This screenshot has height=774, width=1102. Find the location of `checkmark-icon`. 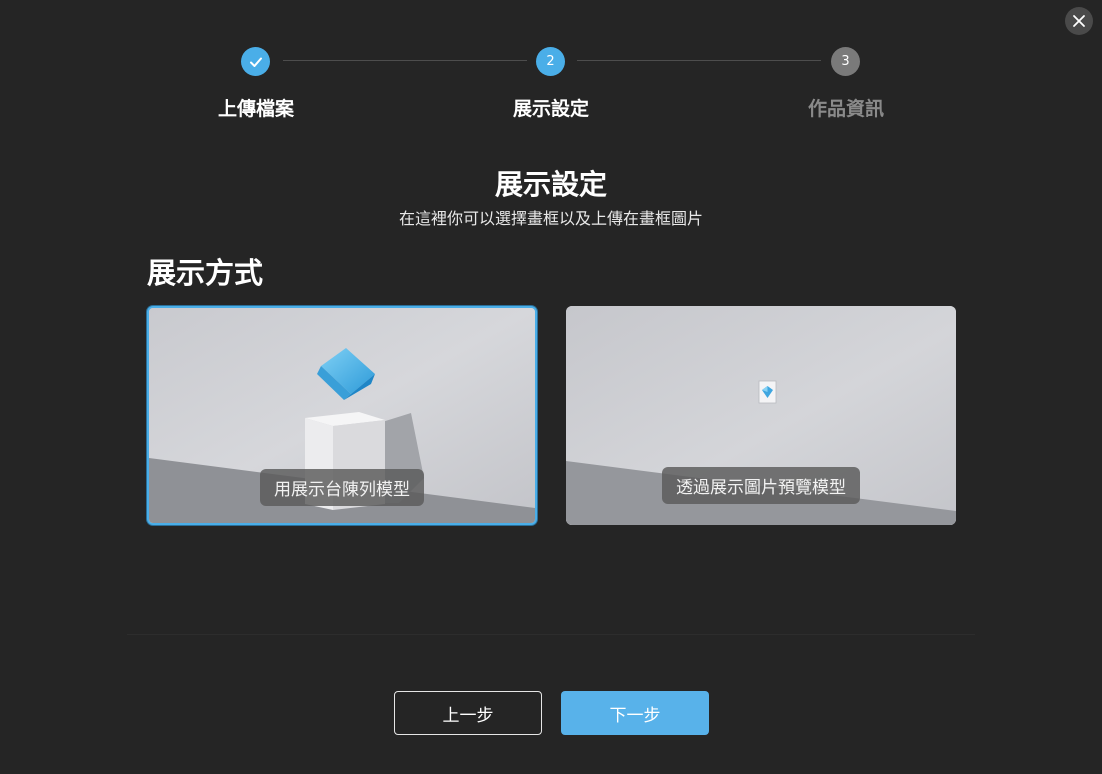

checkmark-icon is located at coordinates (255, 62).